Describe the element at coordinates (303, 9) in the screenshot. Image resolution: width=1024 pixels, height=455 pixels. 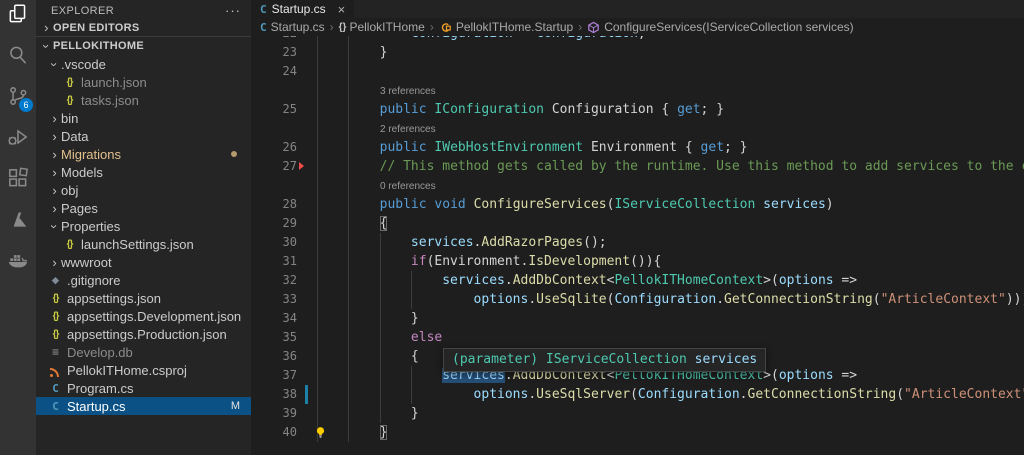
I see `tab-startup-cs: C Startup.cs ×` at that location.